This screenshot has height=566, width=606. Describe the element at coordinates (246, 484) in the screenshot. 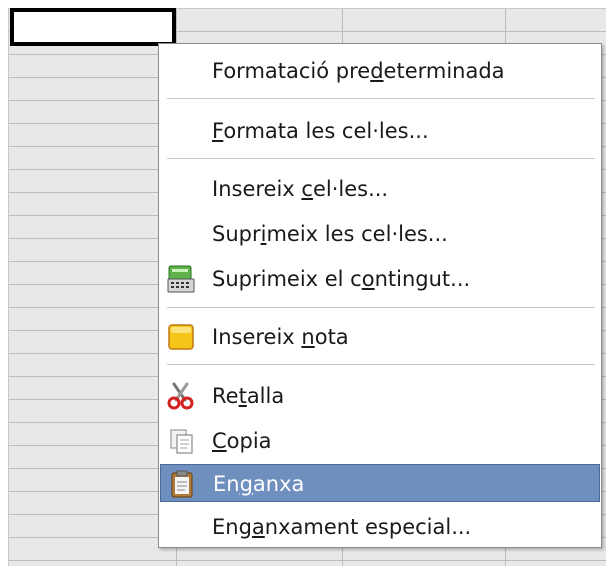

I see `mnemonic: g` at that location.